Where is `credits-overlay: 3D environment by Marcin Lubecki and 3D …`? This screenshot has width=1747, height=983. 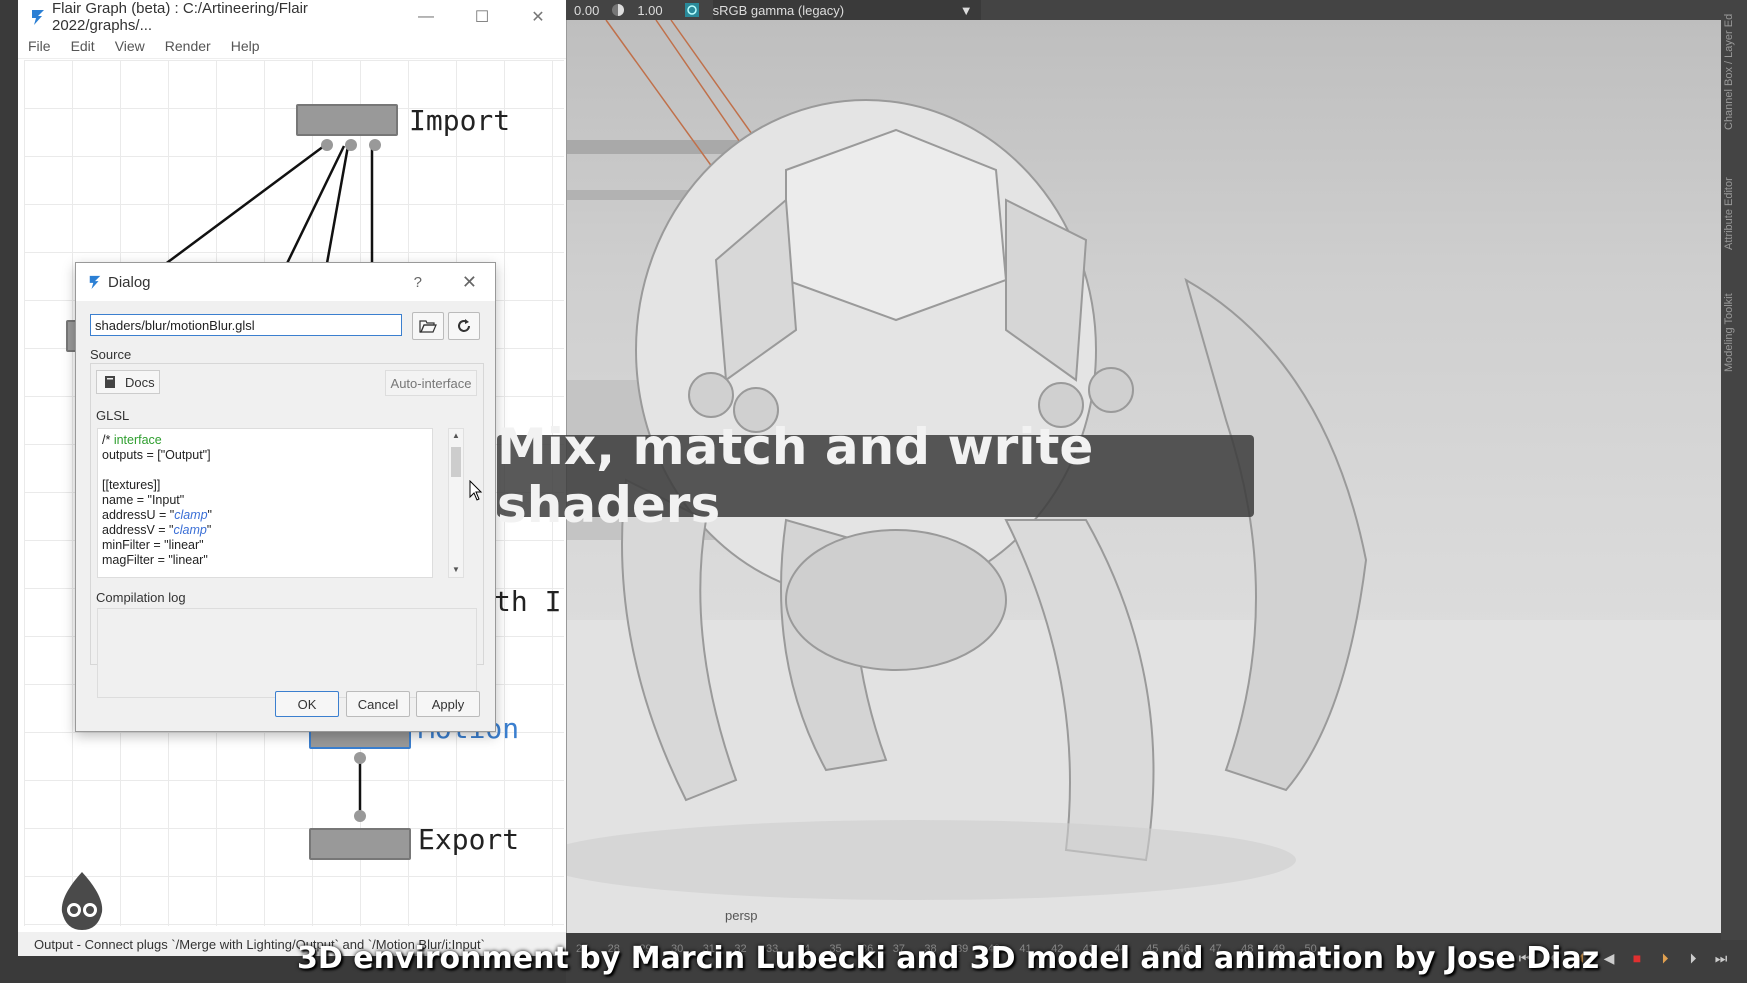
credits-overlay: 3D environment by Marcin Lubecki and 3D … is located at coordinates (948, 958).